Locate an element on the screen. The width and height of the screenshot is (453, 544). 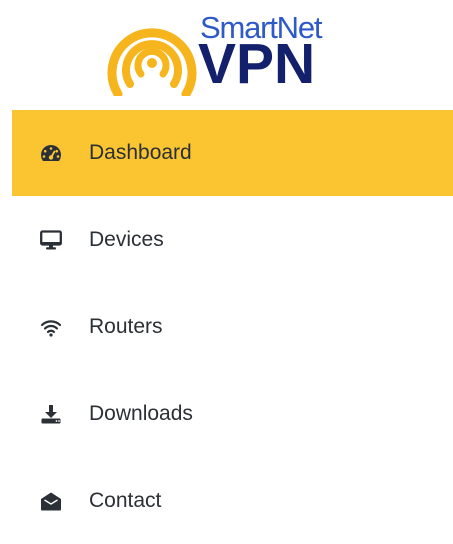
wifi-icon is located at coordinates (51, 327).